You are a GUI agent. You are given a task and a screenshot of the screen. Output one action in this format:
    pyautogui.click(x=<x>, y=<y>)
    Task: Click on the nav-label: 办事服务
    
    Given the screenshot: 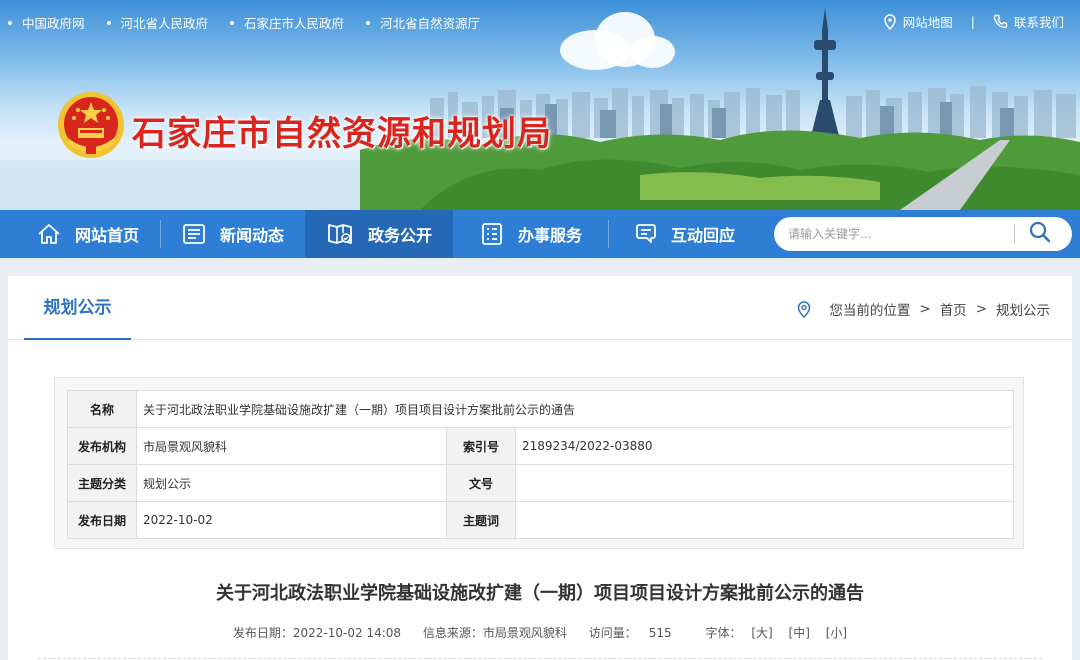 What is the action you would take?
    pyautogui.click(x=549, y=235)
    